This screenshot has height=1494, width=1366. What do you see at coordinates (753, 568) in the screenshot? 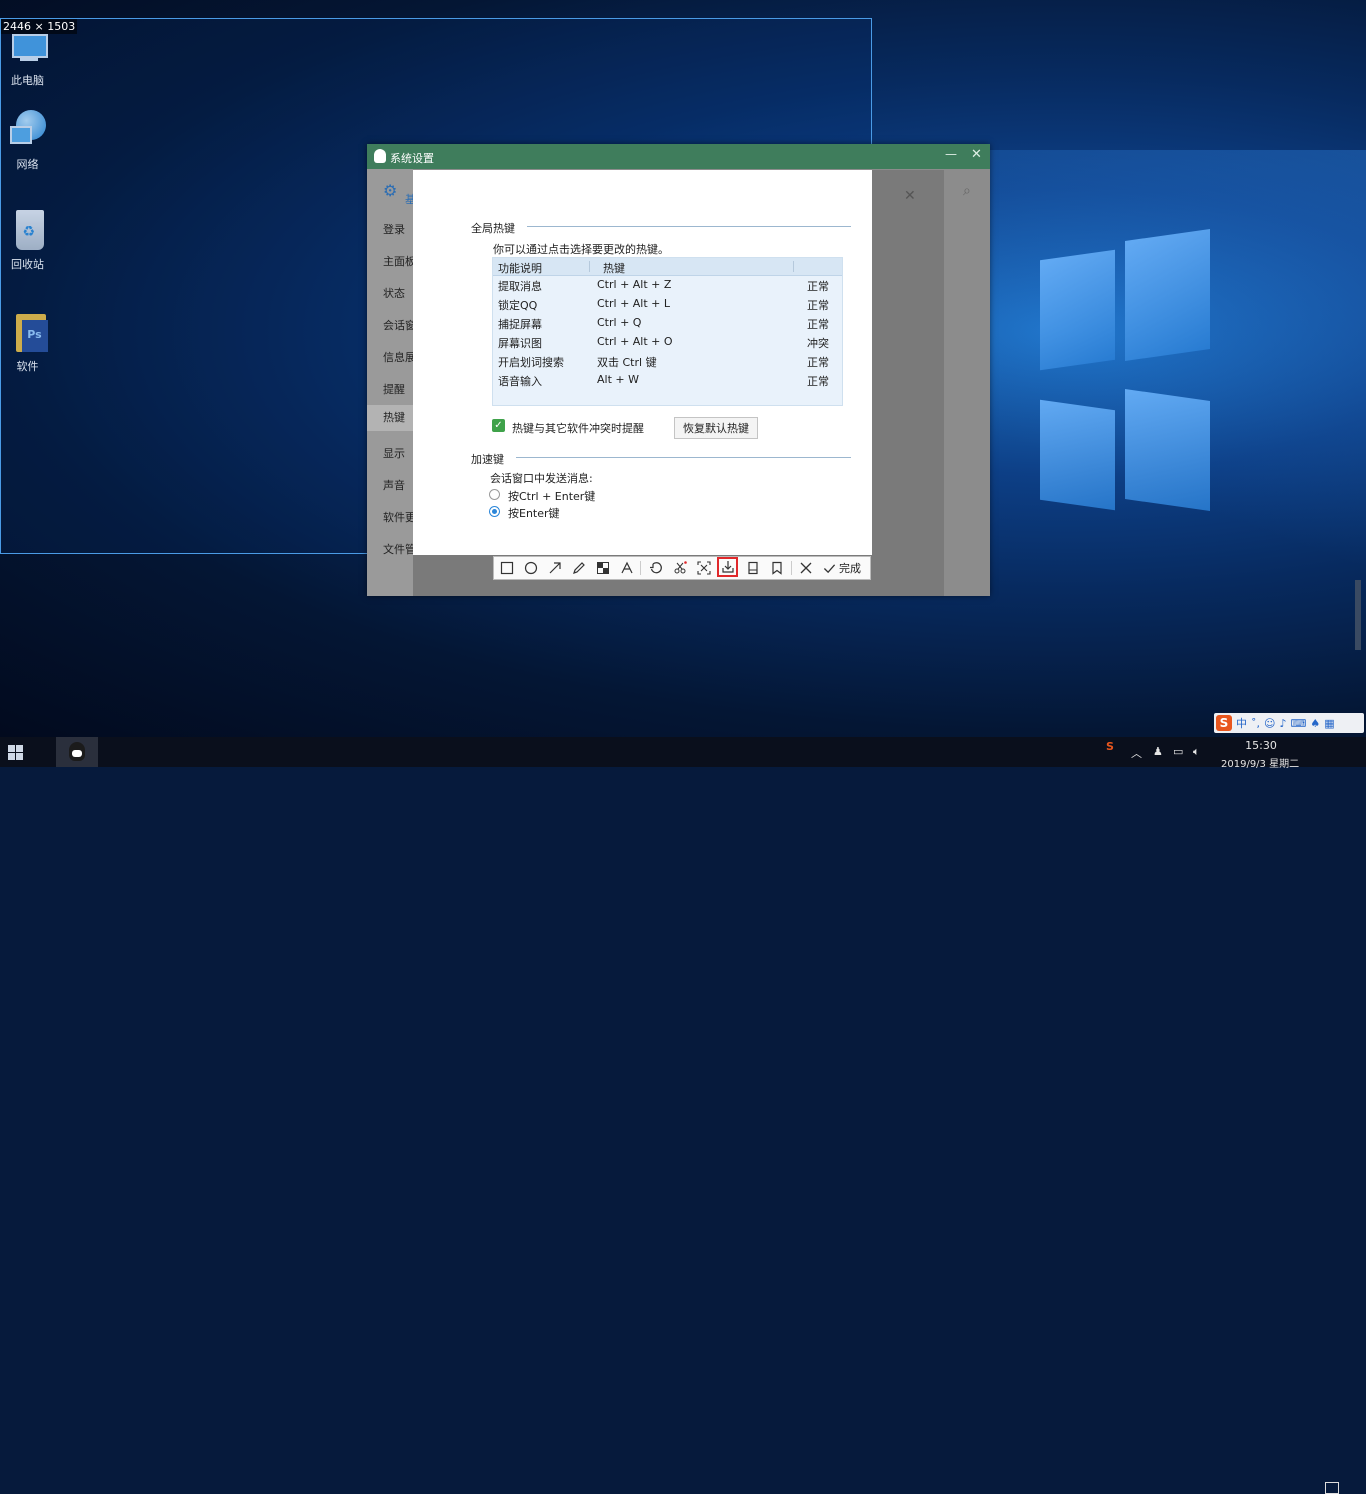
I see `long-screenshot-icon` at bounding box center [753, 568].